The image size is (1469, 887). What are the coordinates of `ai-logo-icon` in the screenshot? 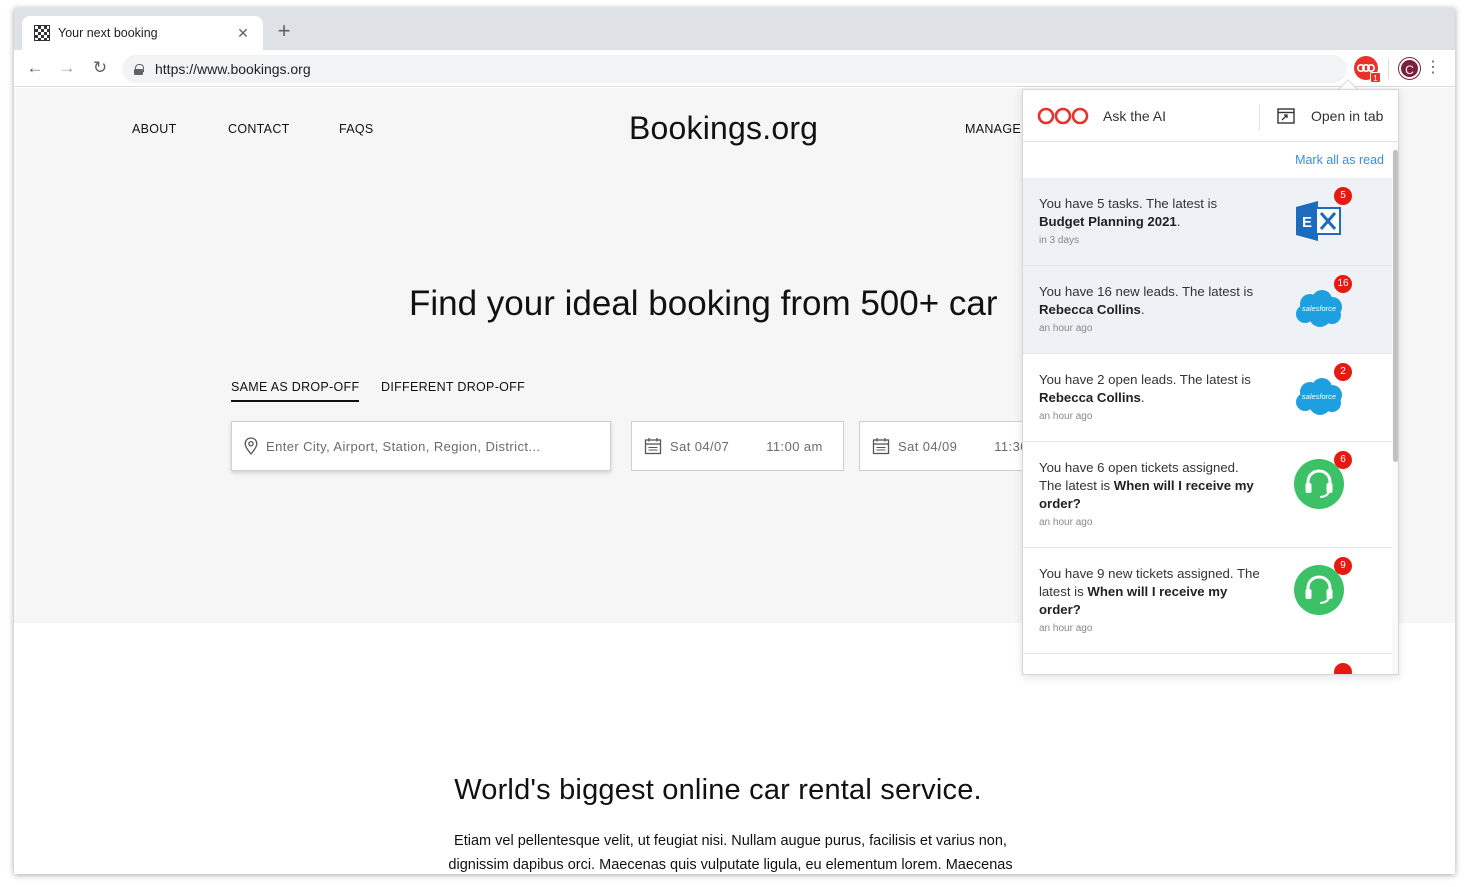 It's located at (1063, 116).